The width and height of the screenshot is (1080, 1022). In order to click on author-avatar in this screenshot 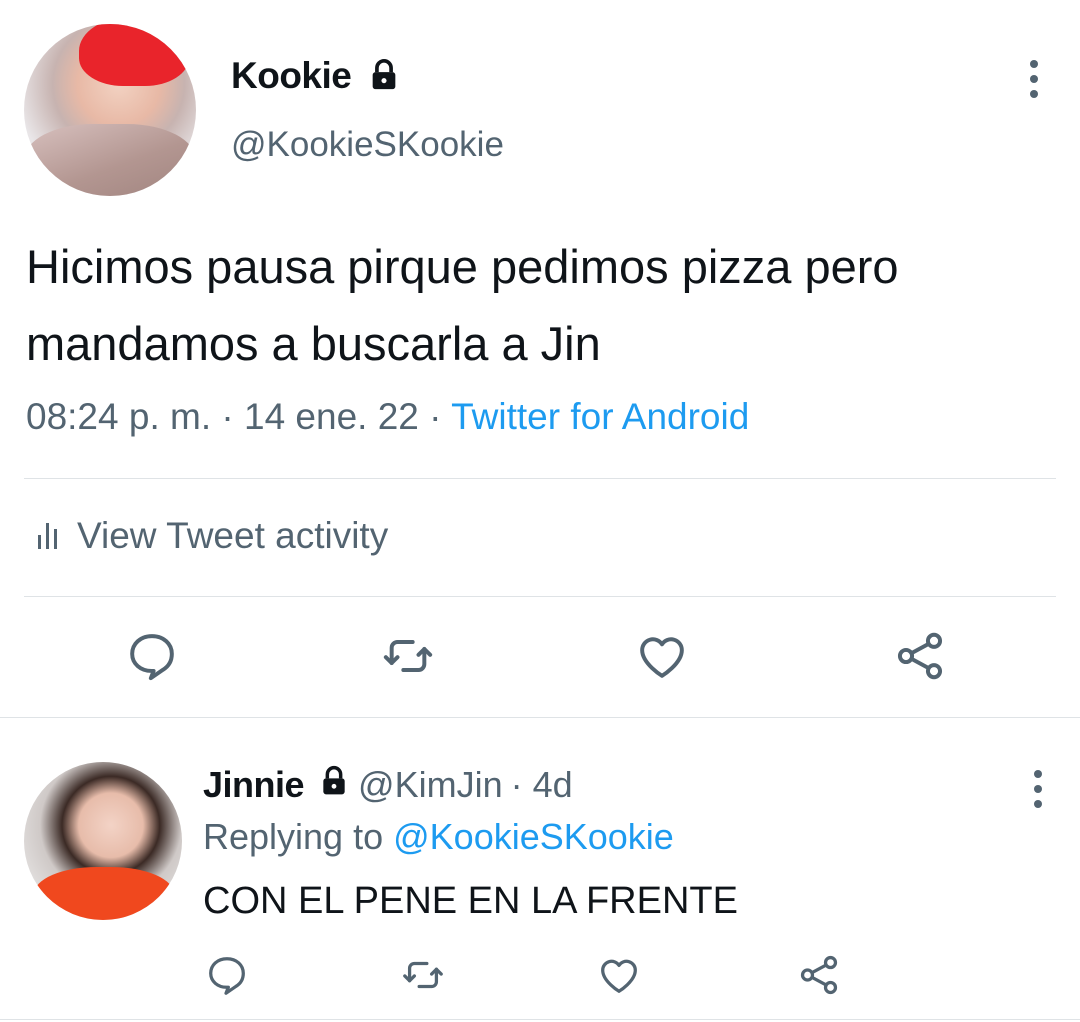, I will do `click(110, 110)`.